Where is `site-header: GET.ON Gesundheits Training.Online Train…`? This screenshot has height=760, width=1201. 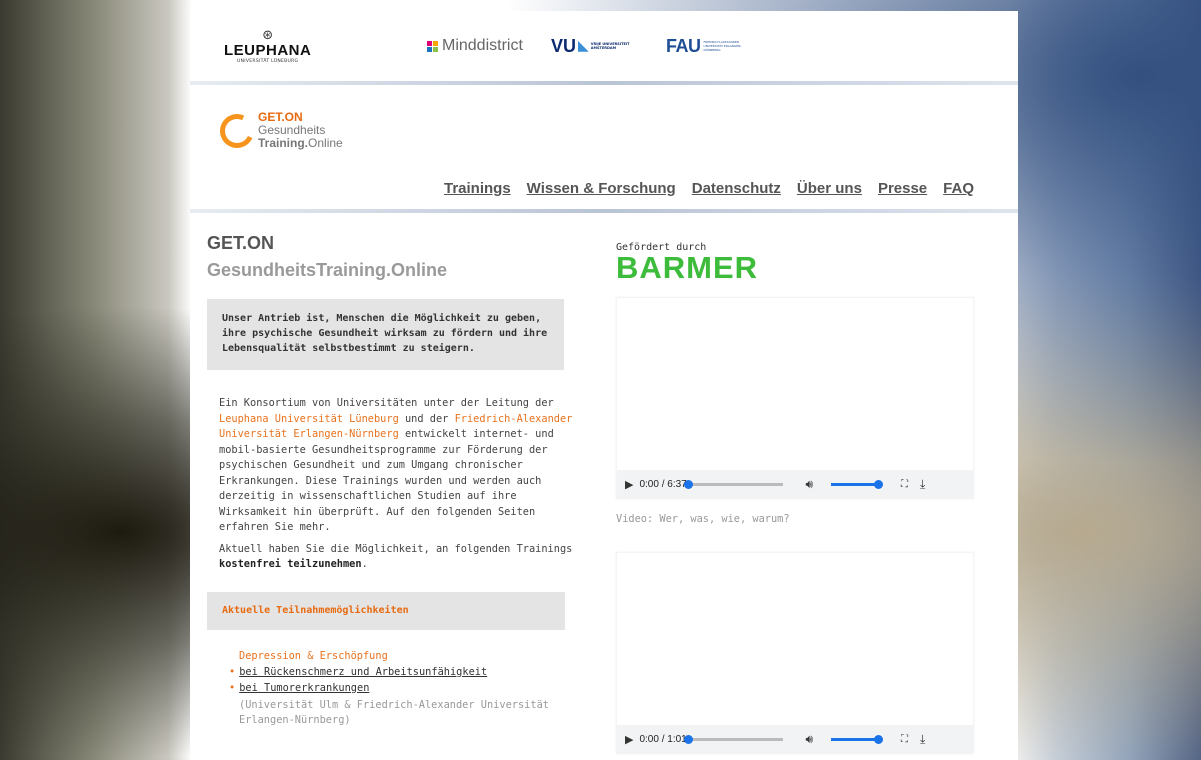
site-header: GET.ON Gesundheits Training.Online Train… is located at coordinates (604, 147).